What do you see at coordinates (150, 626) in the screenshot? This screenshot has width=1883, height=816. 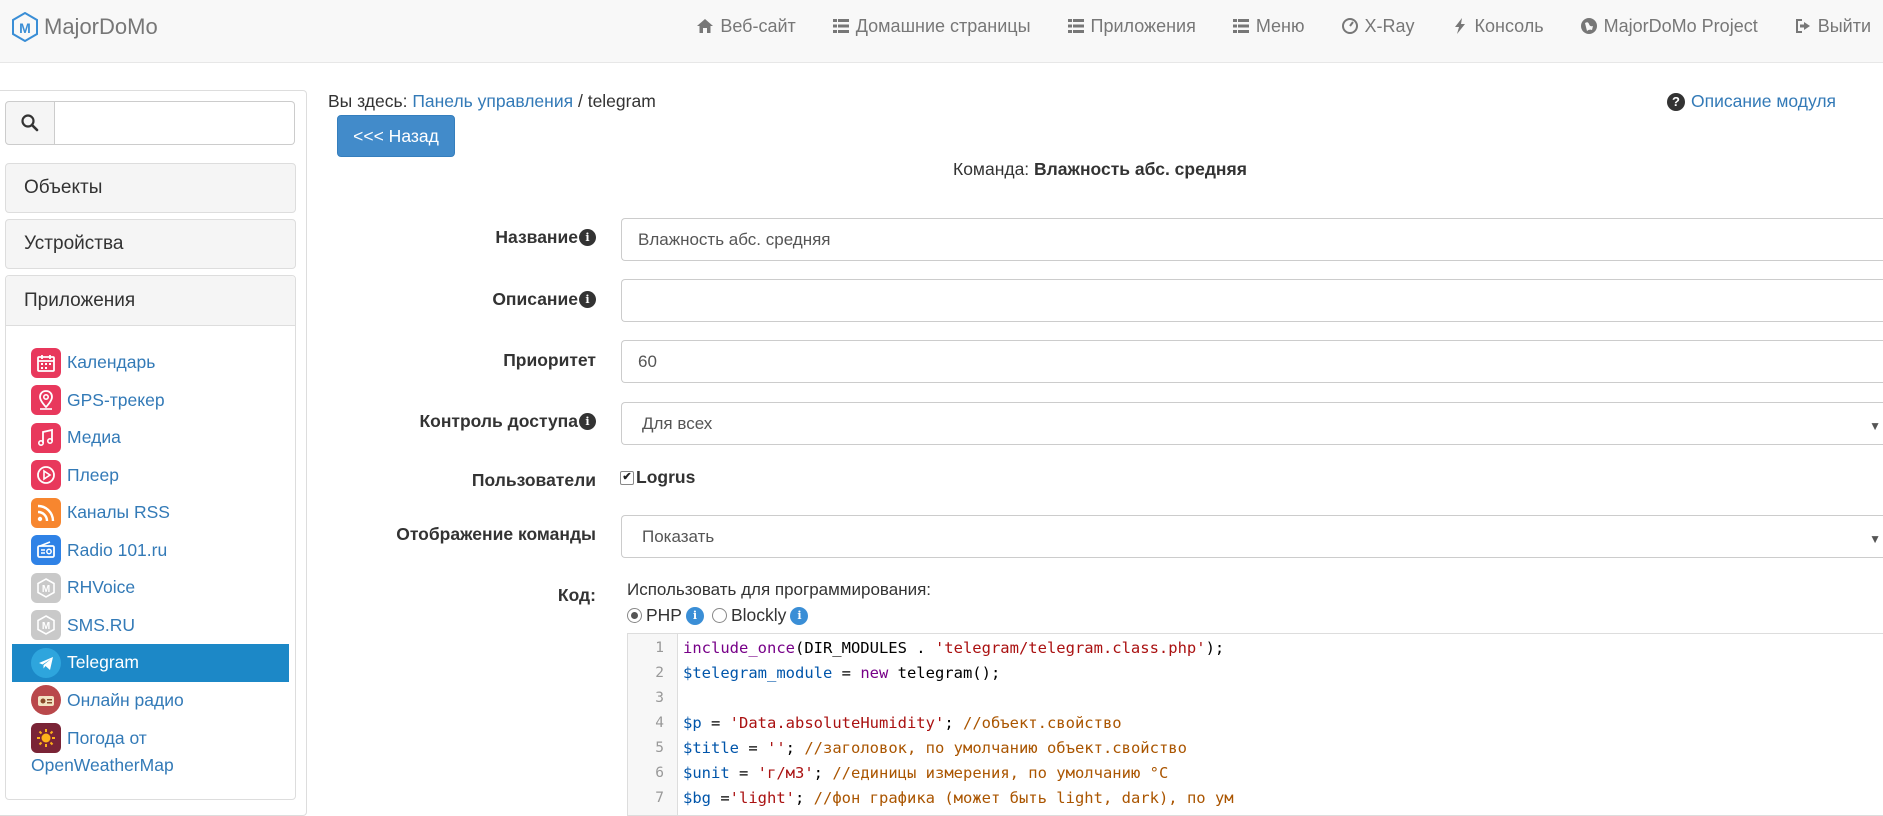 I see `sidebar-item-sms-ru: M SMS.RU` at bounding box center [150, 626].